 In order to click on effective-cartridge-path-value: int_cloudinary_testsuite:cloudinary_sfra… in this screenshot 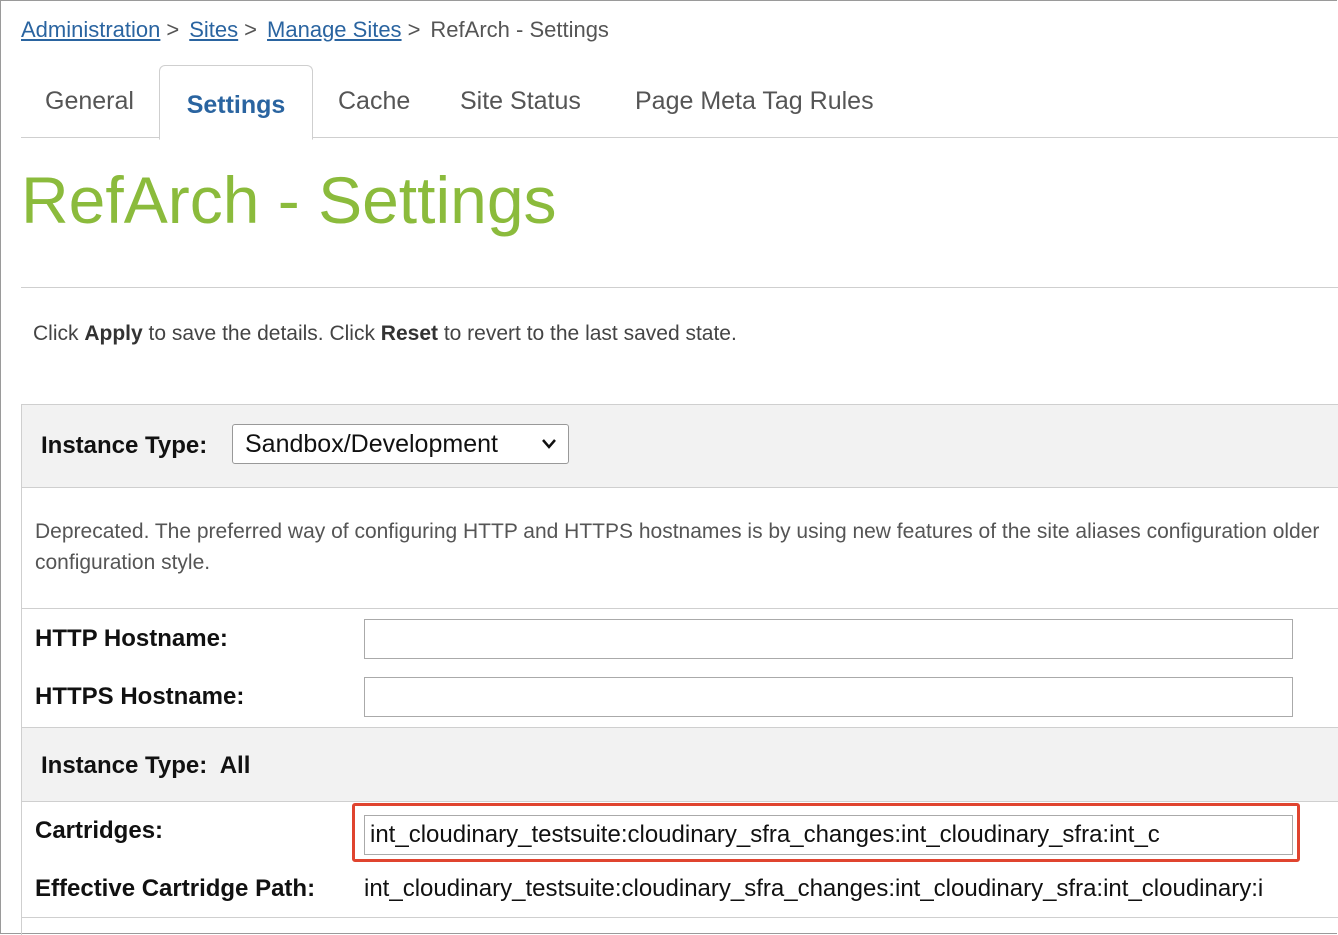, I will do `click(814, 888)`.